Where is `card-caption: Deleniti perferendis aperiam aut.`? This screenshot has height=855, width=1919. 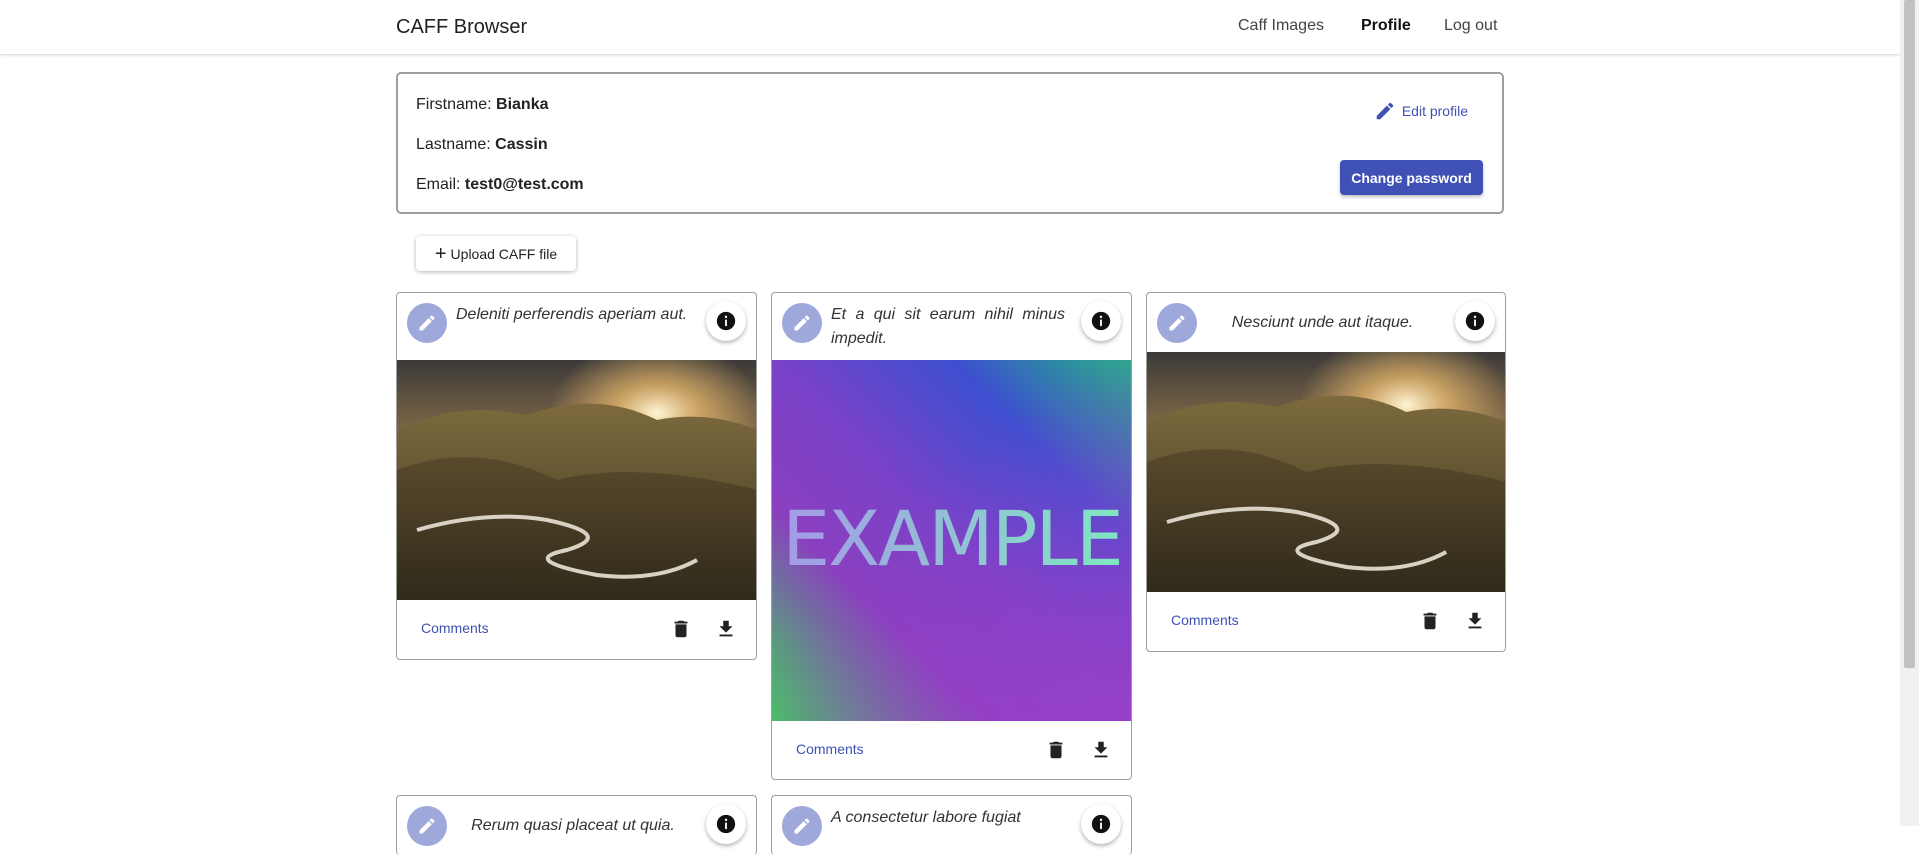
card-caption: Deleniti perferendis aperiam aut. is located at coordinates (572, 314).